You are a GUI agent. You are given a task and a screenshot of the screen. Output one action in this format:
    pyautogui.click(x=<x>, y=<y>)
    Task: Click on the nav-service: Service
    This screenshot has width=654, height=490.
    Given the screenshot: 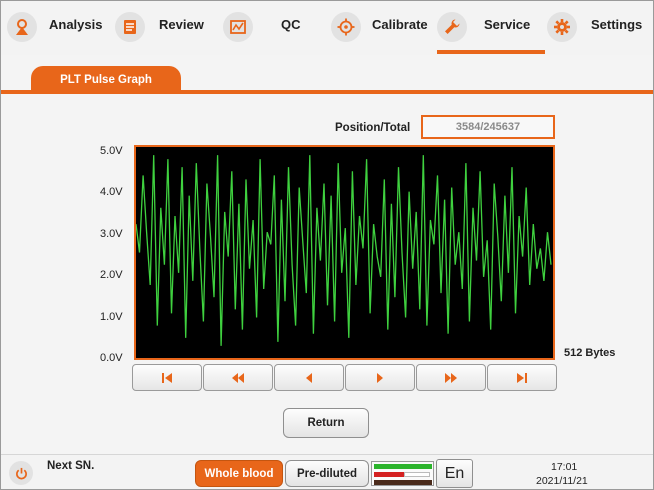 What is the action you would take?
    pyautogui.click(x=491, y=28)
    